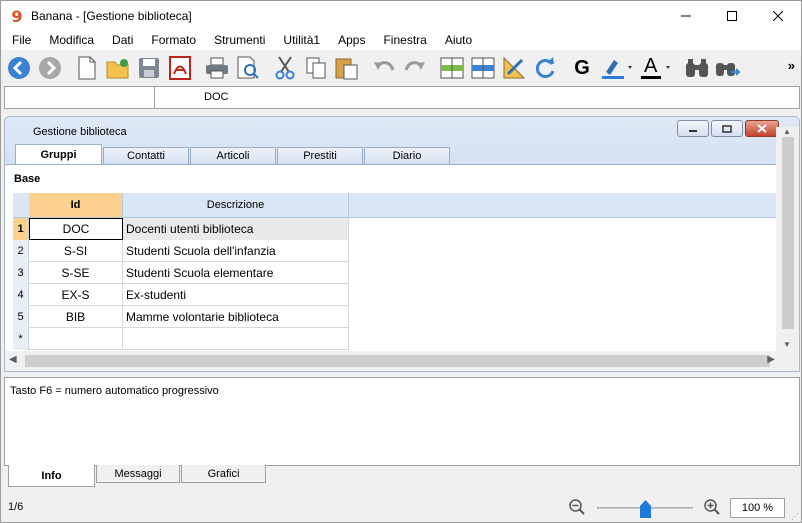 Image resolution: width=802 pixels, height=523 pixels. I want to click on cell-descrizione: Ex-studenti, so click(236, 295).